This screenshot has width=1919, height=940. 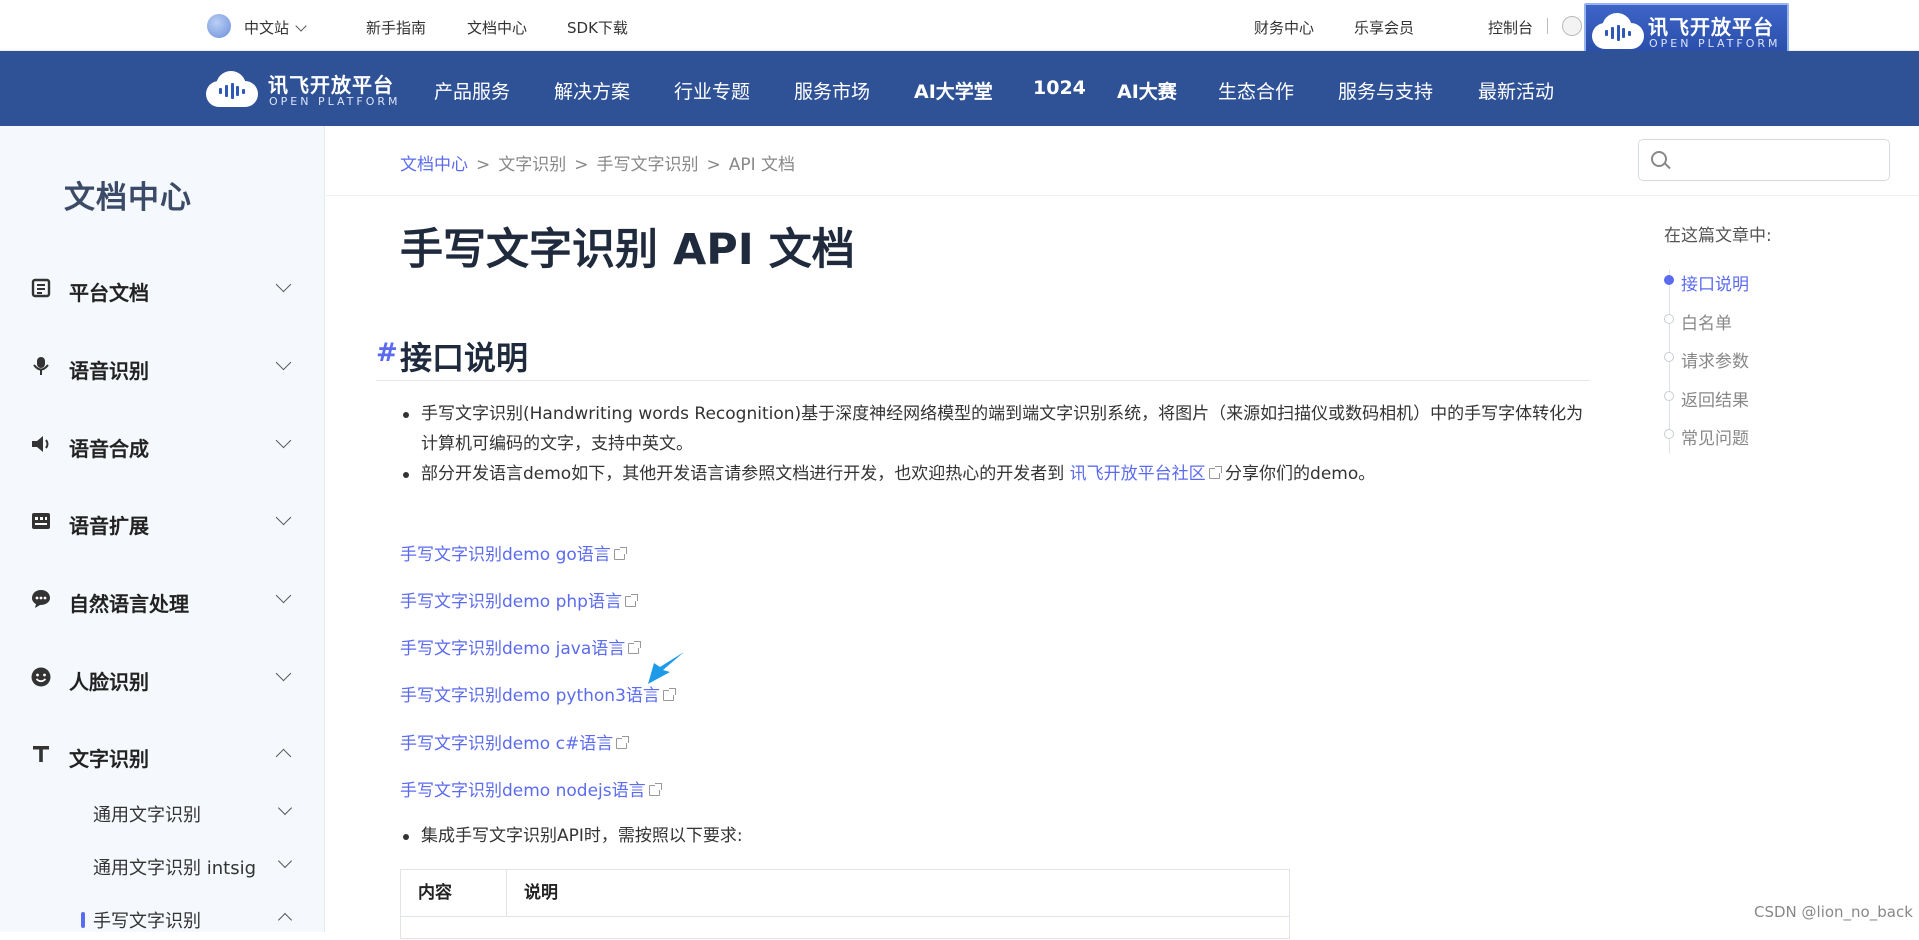 What do you see at coordinates (109, 449) in the screenshot?
I see `sidebar-item-label: 语音合成` at bounding box center [109, 449].